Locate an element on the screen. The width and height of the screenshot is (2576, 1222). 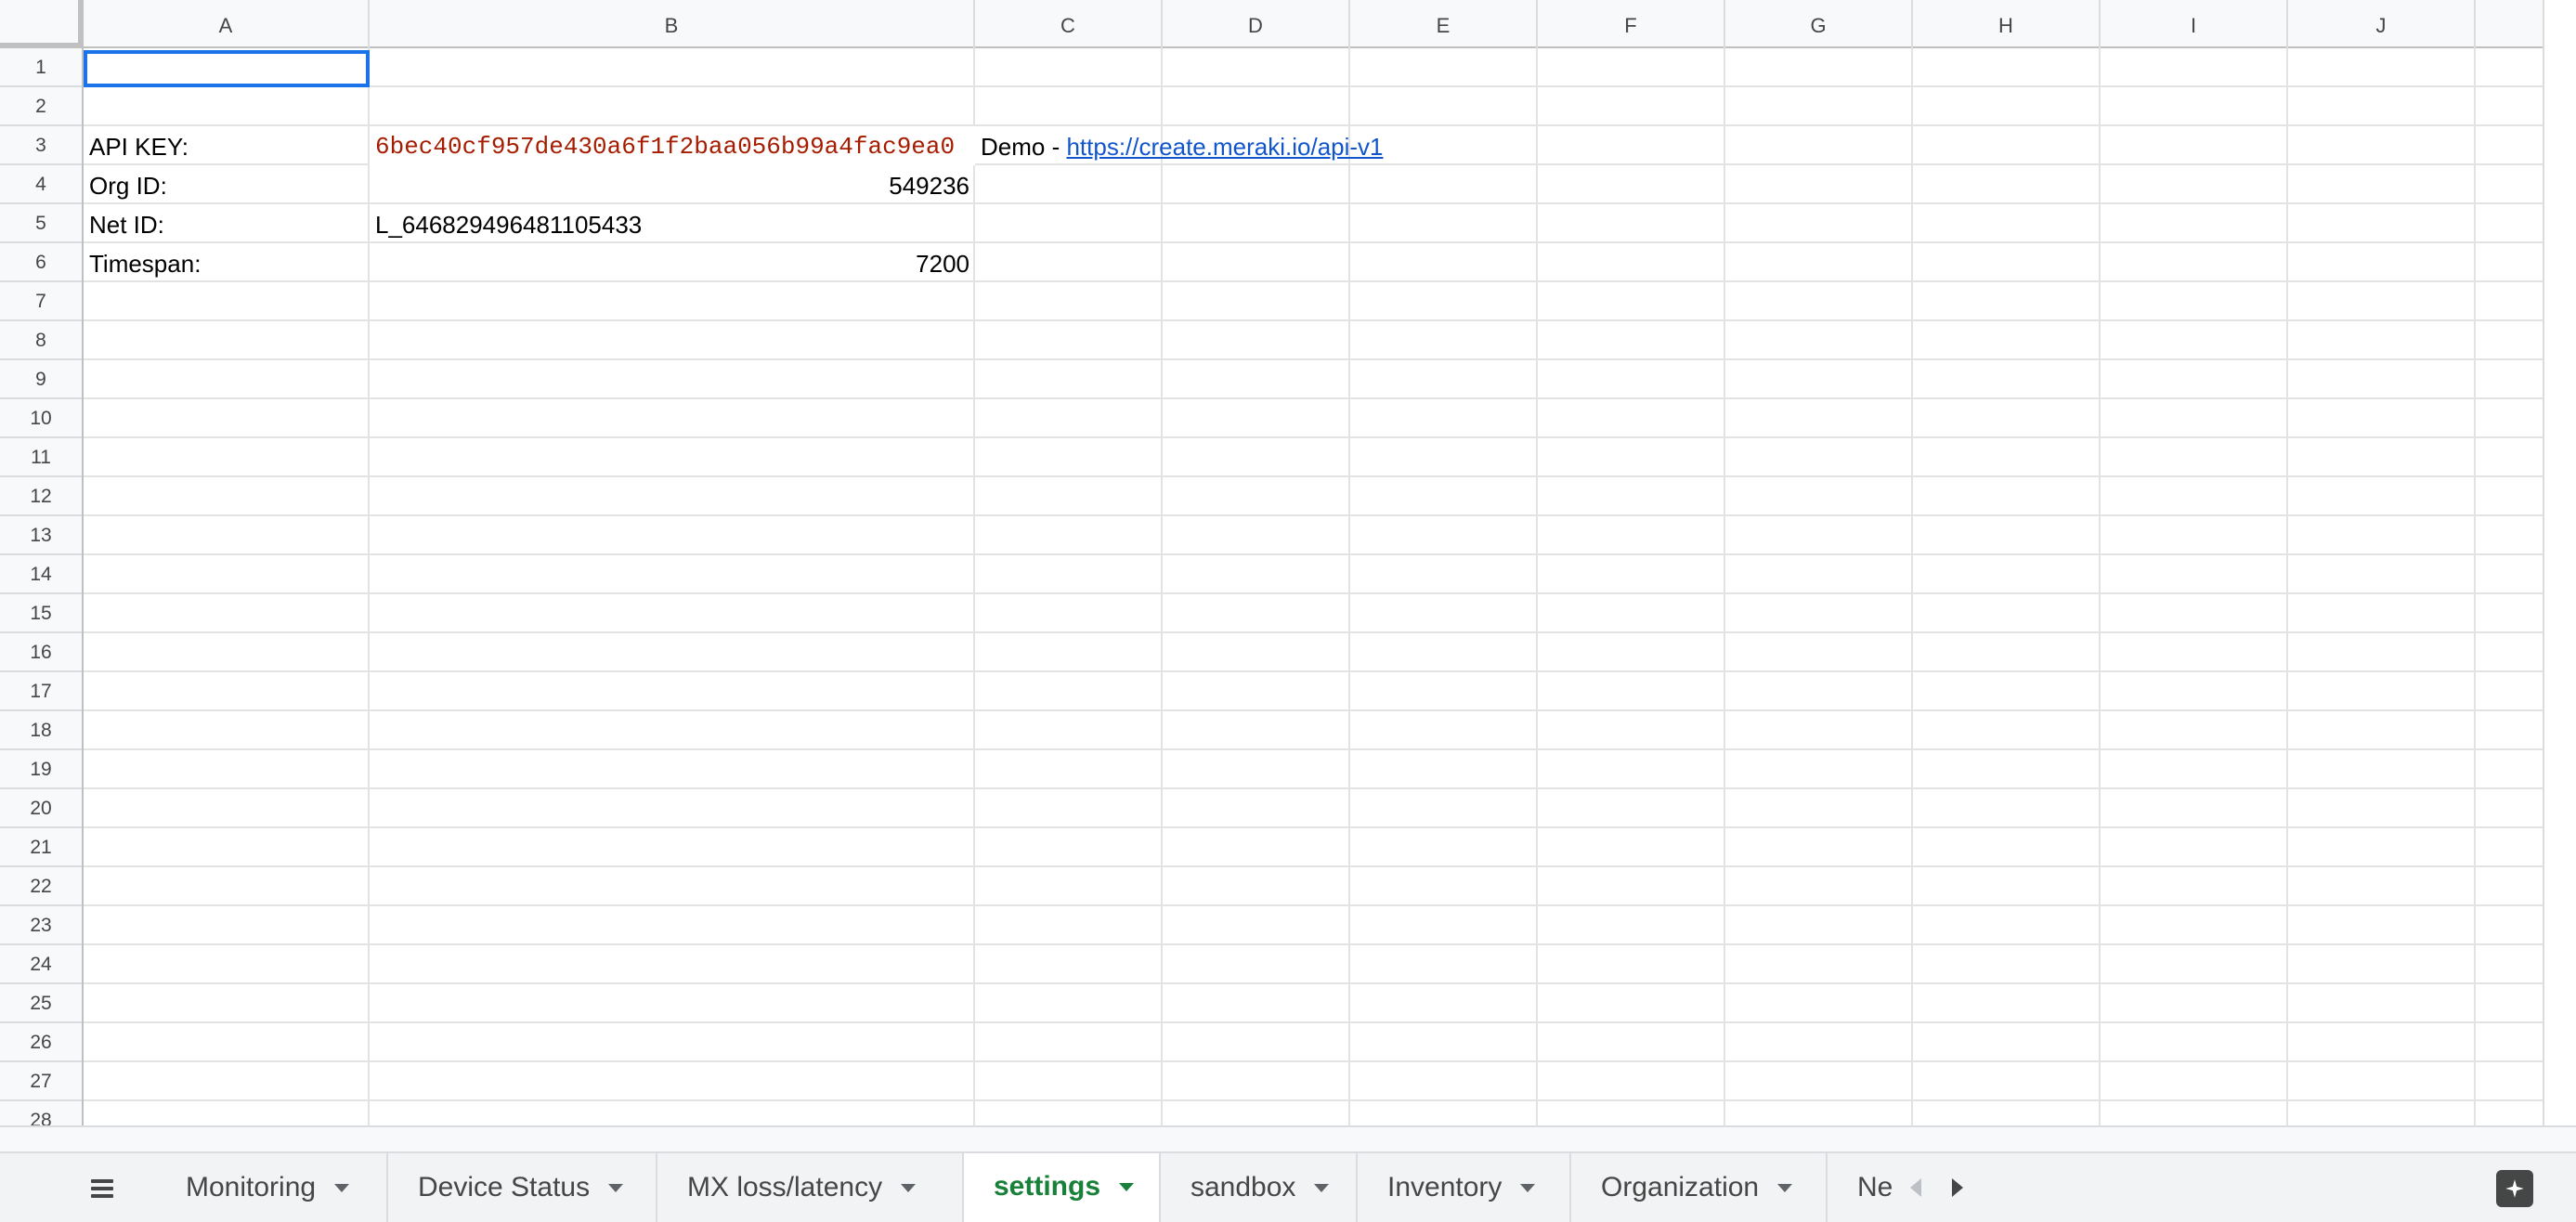
row-header: 20 is located at coordinates (41, 808).